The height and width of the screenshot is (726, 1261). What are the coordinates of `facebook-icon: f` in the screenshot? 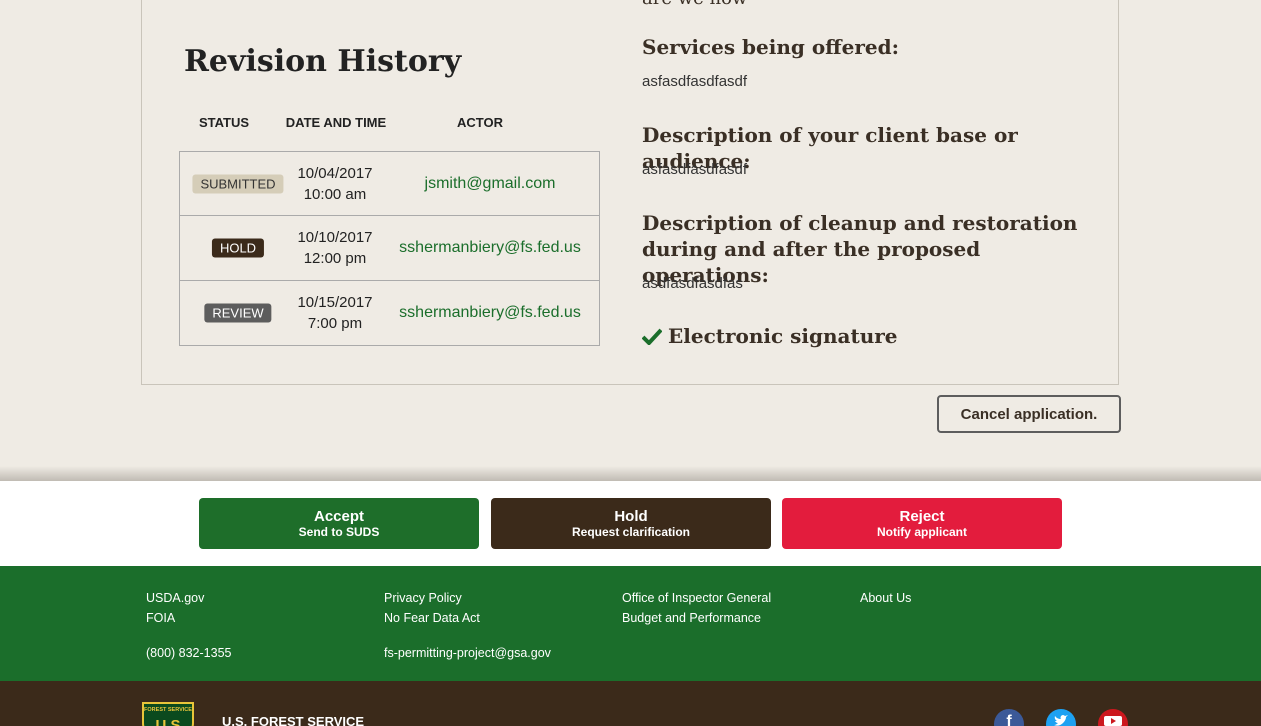 It's located at (1009, 717).